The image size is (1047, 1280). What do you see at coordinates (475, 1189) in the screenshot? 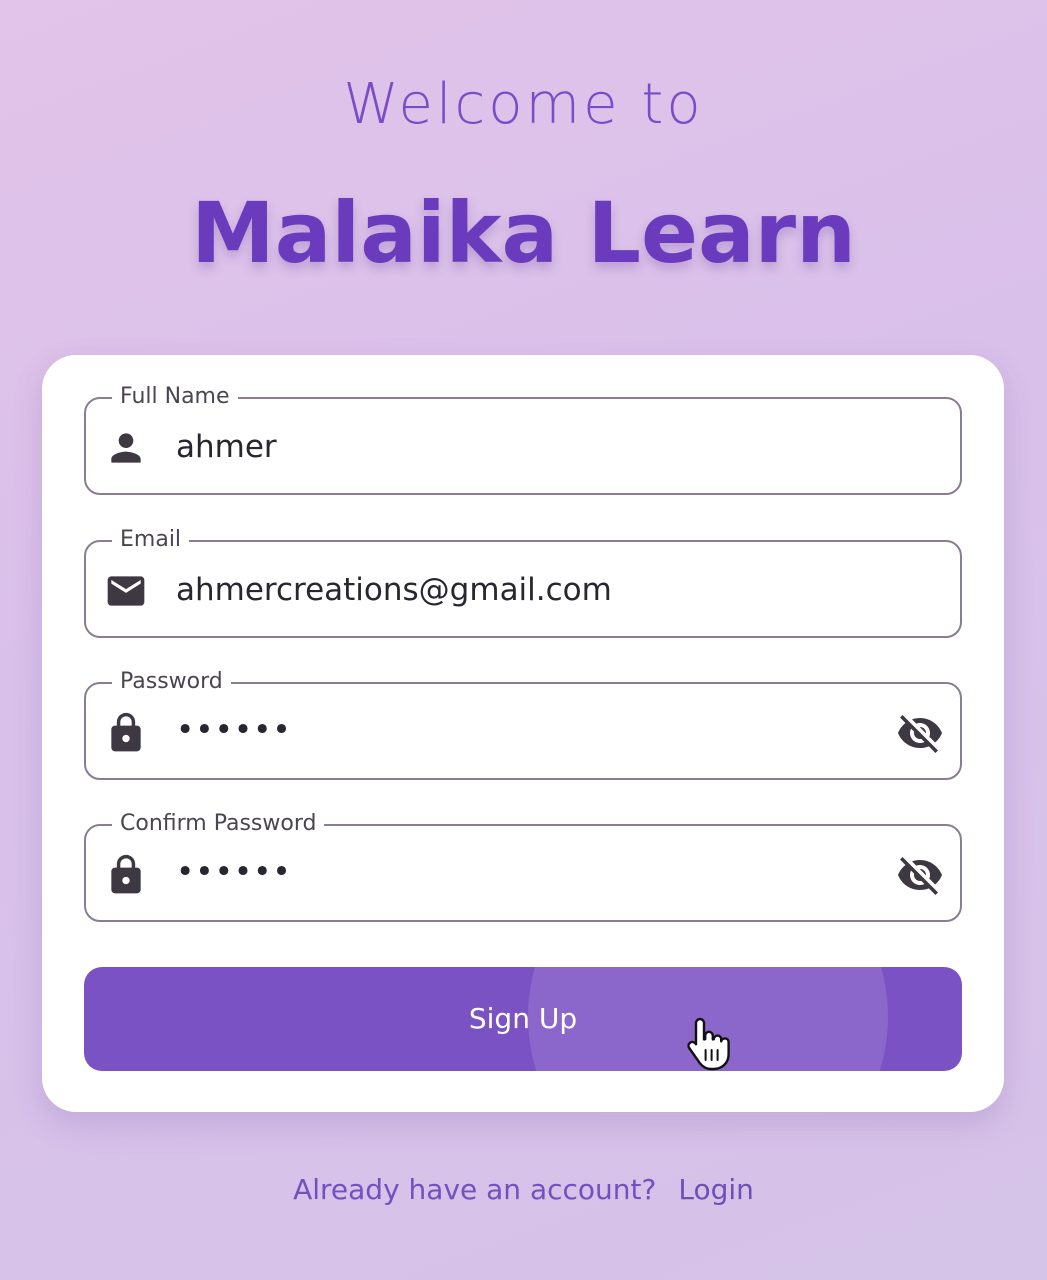
I see `login-prompt-text: Already have an account?` at bounding box center [475, 1189].